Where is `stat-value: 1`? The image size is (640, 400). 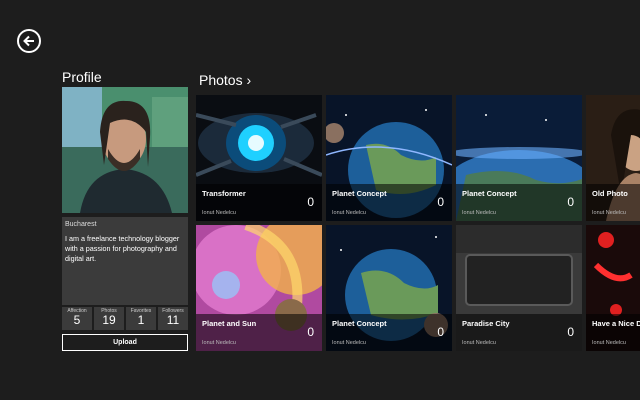
stat-value: 1 is located at coordinates (141, 320).